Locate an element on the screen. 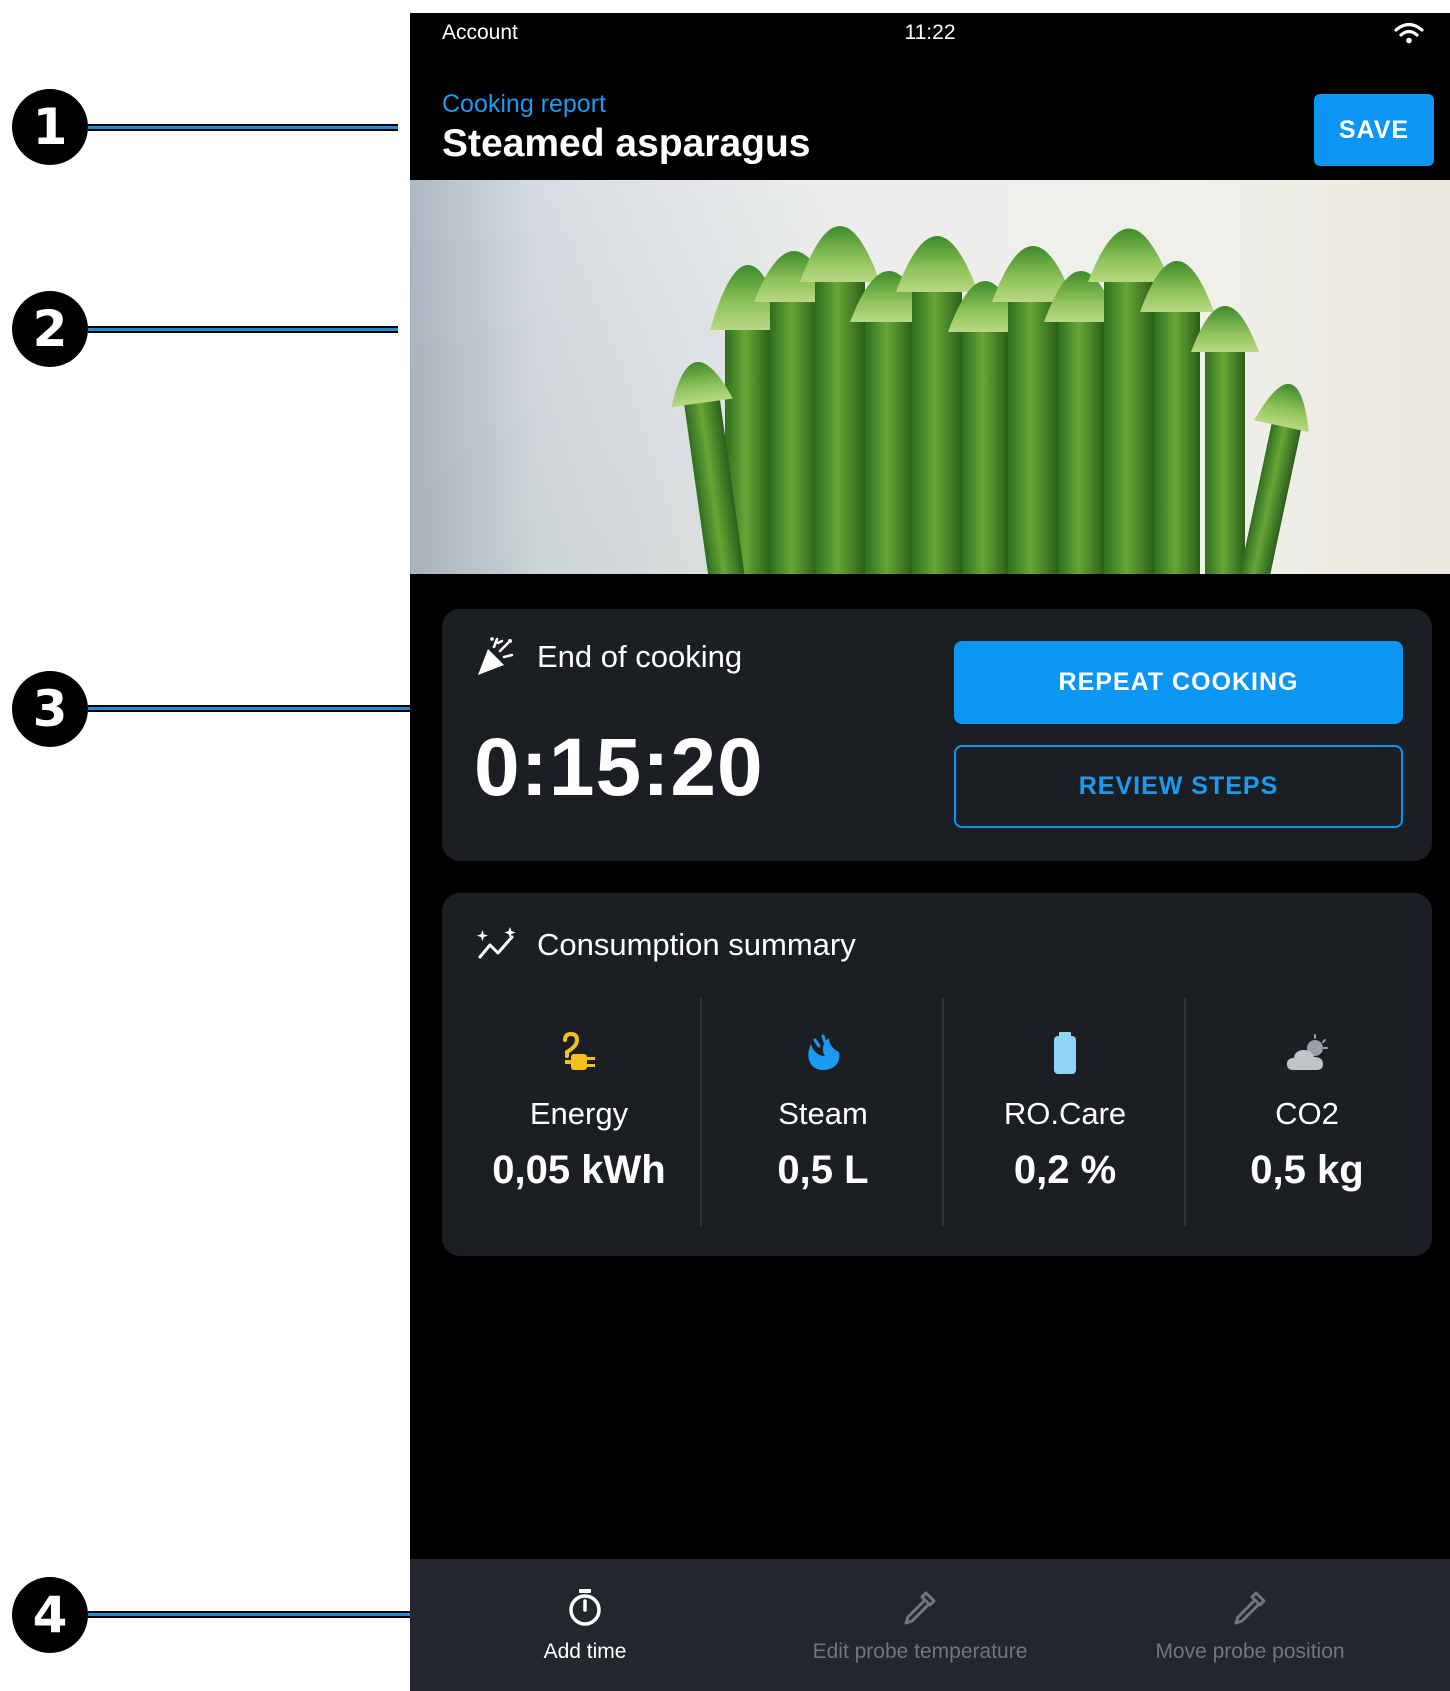 The width and height of the screenshot is (1450, 1691). metric-co2: CO2 0,5 kg is located at coordinates (1307, 1112).